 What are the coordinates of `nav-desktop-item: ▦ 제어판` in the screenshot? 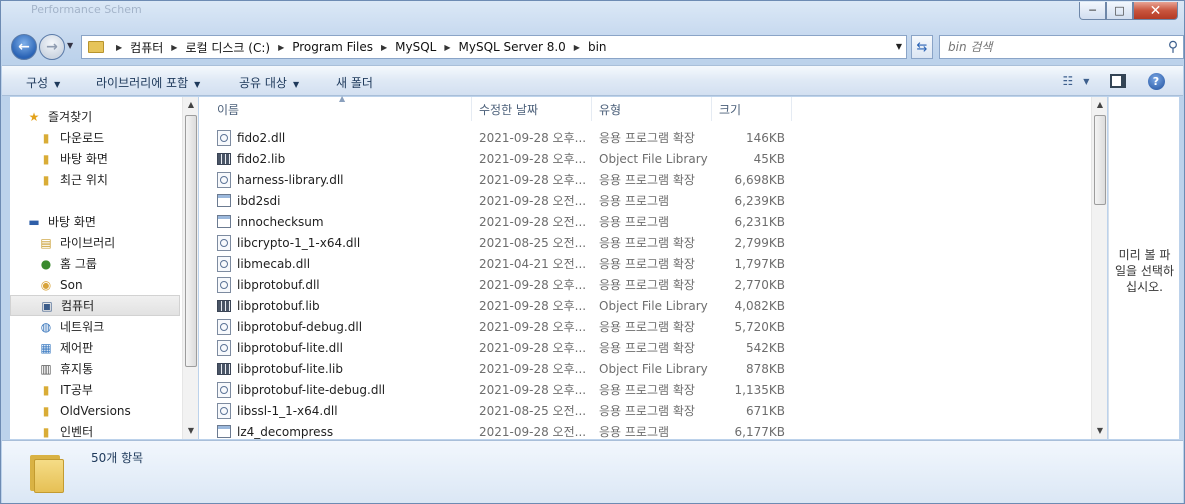 It's located at (95, 347).